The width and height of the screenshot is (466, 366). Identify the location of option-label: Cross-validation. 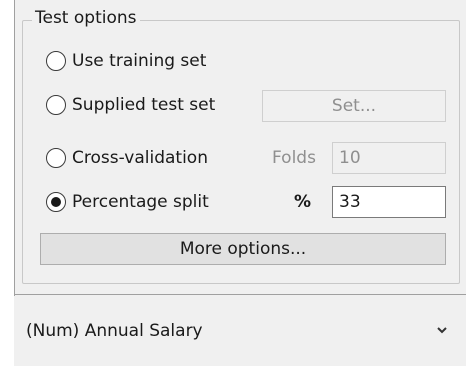
(140, 158).